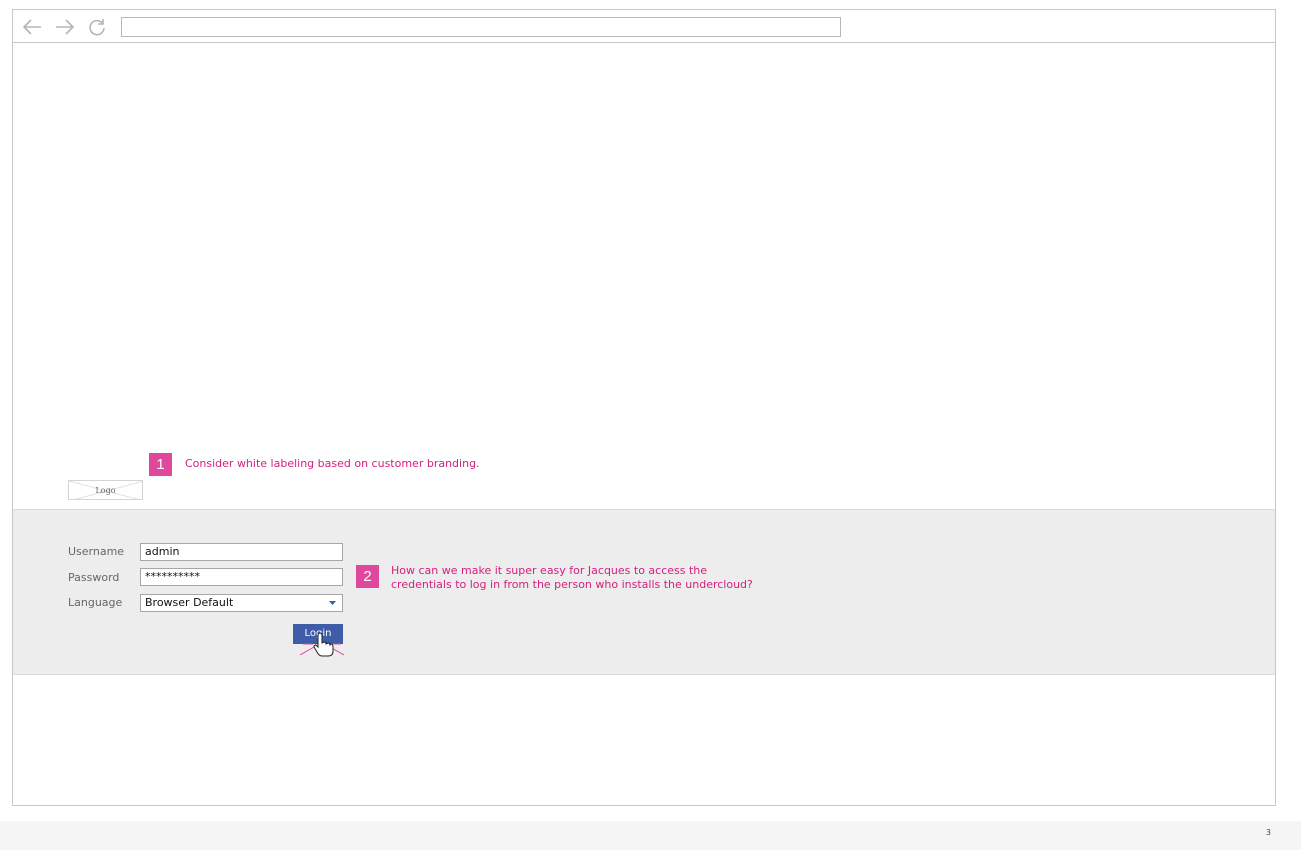 This screenshot has width=1301, height=850. Describe the element at coordinates (332, 603) in the screenshot. I see `chevron-down-icon` at that location.